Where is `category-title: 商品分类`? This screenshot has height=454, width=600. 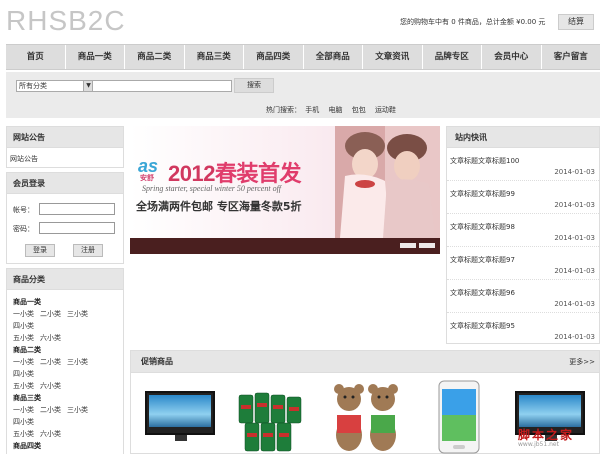
category-title: 商品分类 is located at coordinates (65, 279).